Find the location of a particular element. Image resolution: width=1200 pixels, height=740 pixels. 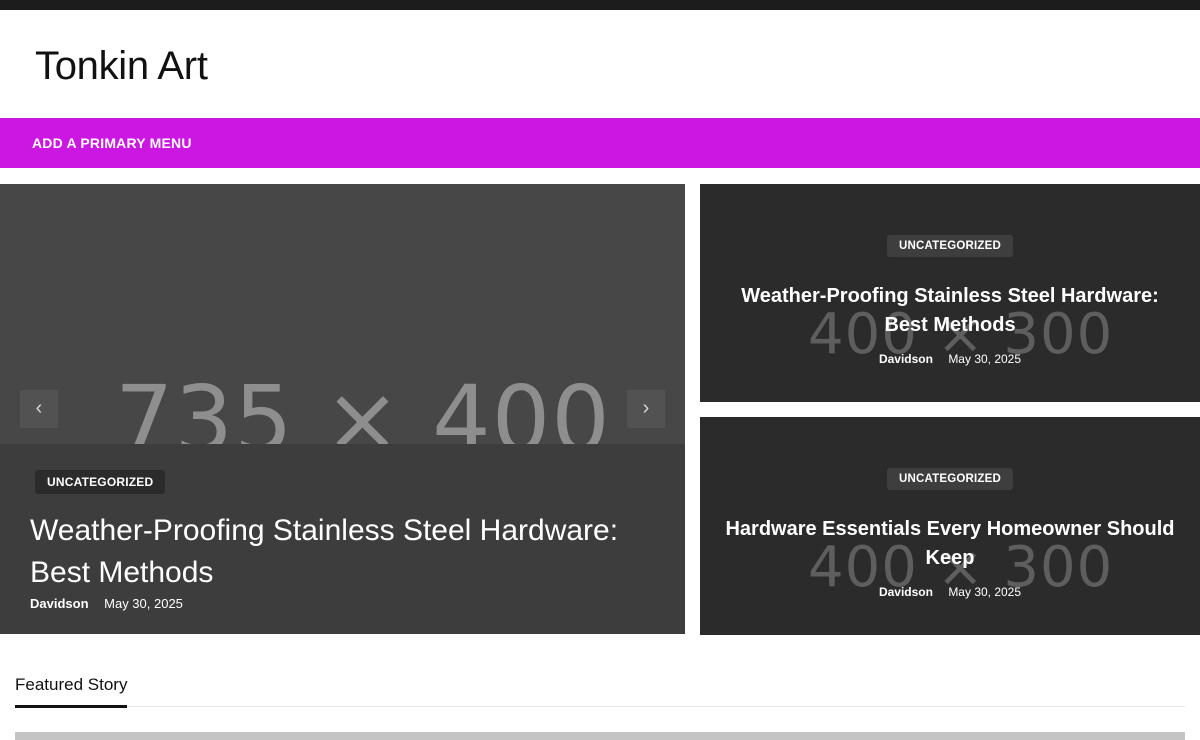

site-title: Tonkin Art is located at coordinates (121, 66).